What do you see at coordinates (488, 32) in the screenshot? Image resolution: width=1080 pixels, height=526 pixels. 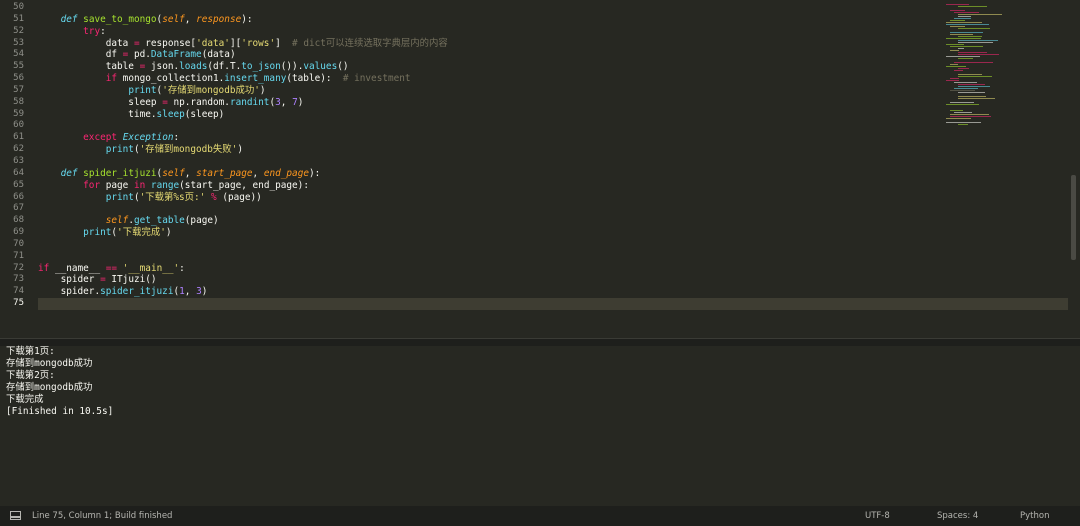 I see `code-line: try:` at bounding box center [488, 32].